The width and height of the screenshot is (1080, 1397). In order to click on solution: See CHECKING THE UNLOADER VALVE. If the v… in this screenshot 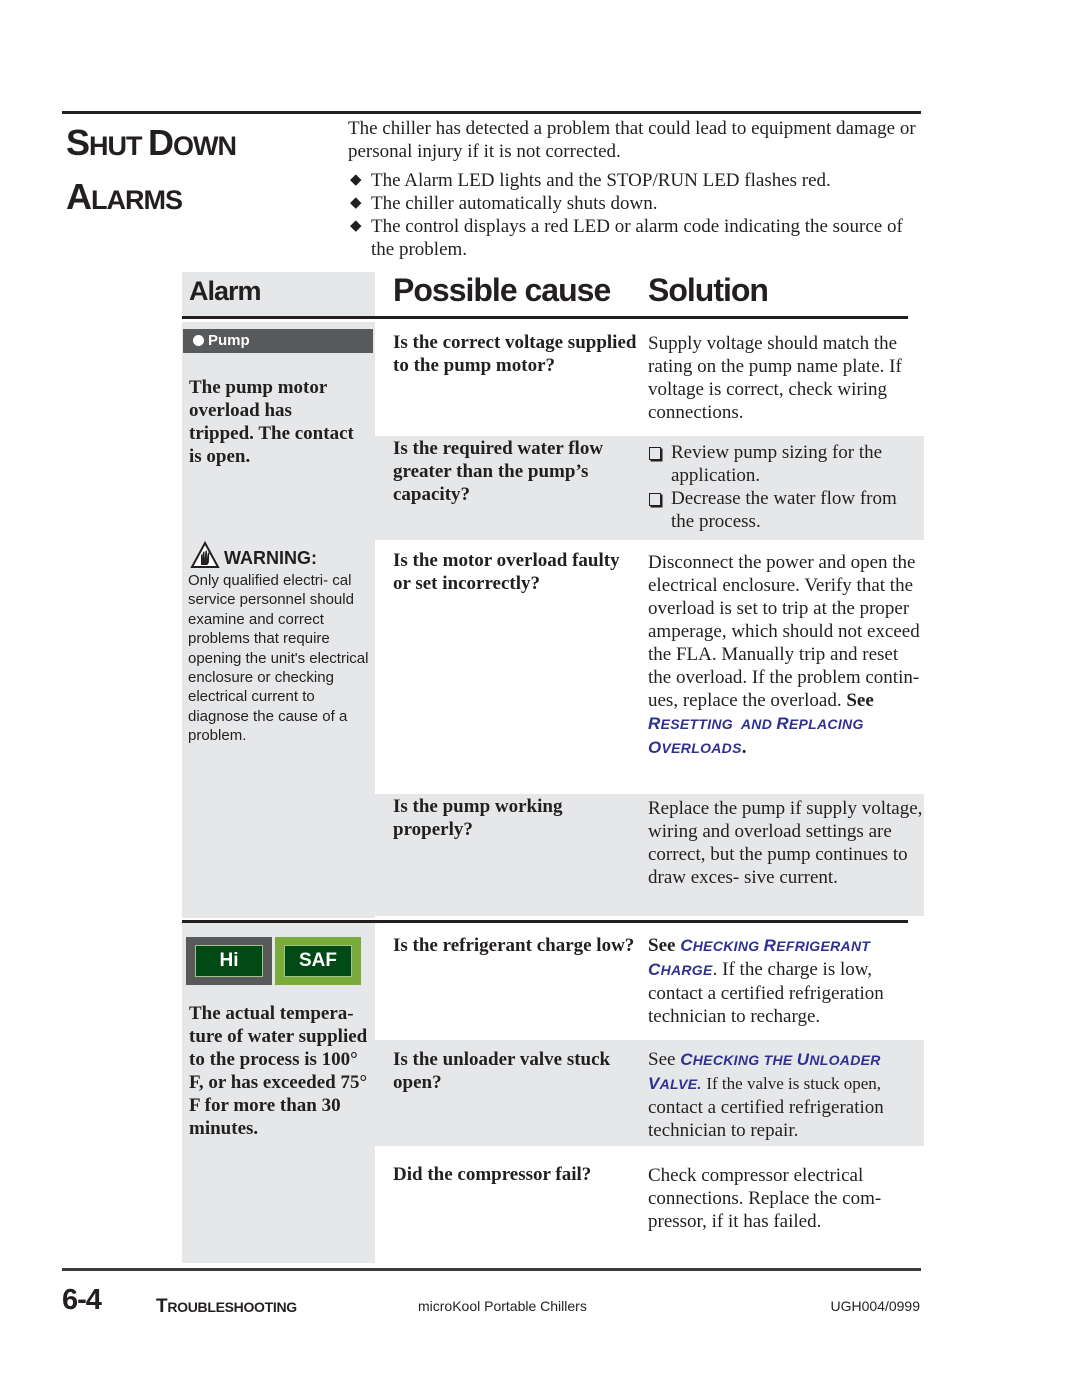, I will do `click(785, 1095)`.